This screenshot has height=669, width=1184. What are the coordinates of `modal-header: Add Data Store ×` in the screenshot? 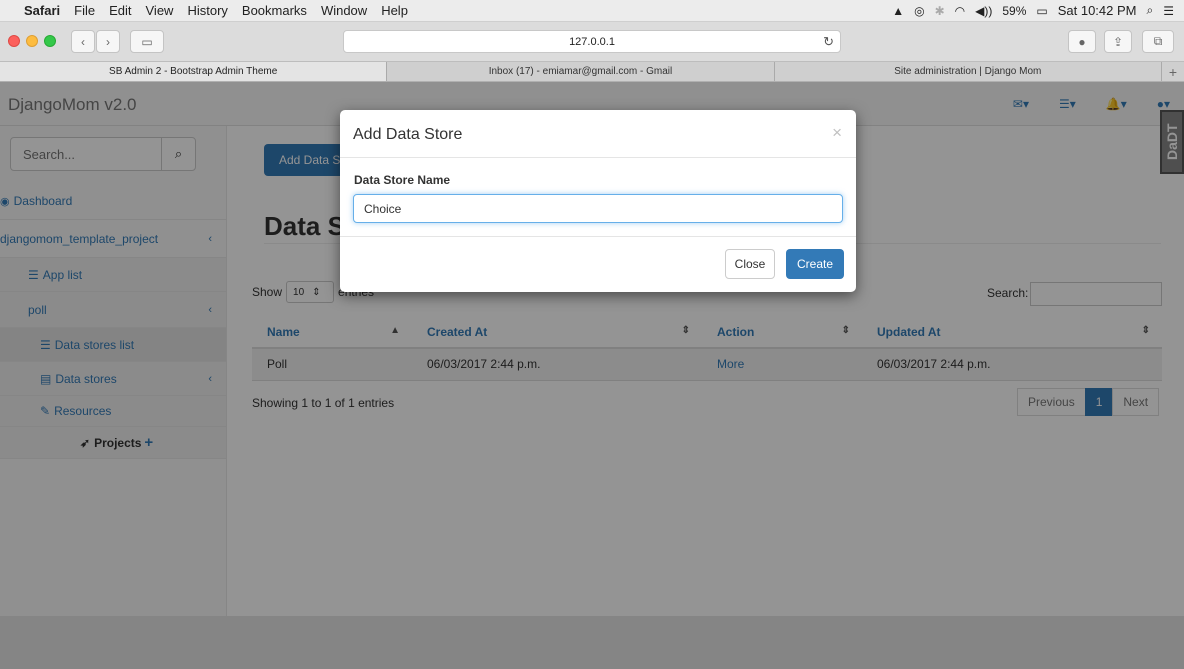 It's located at (598, 134).